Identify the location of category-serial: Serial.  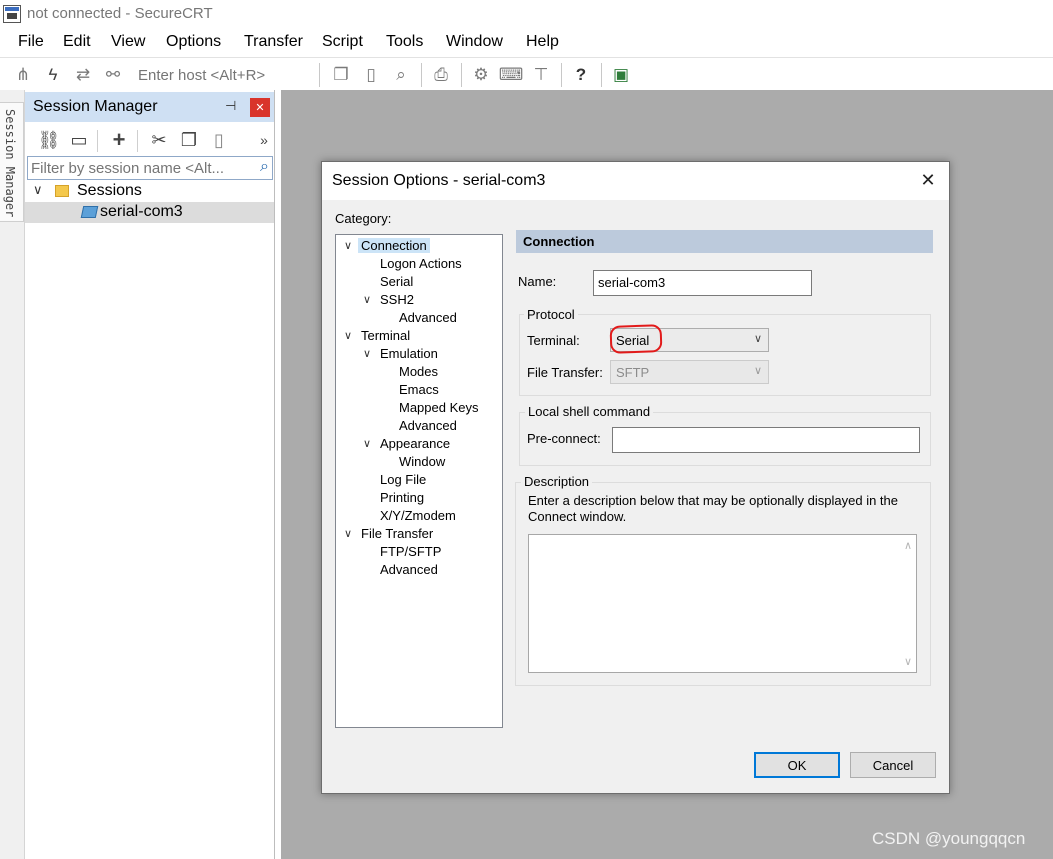
(396, 281).